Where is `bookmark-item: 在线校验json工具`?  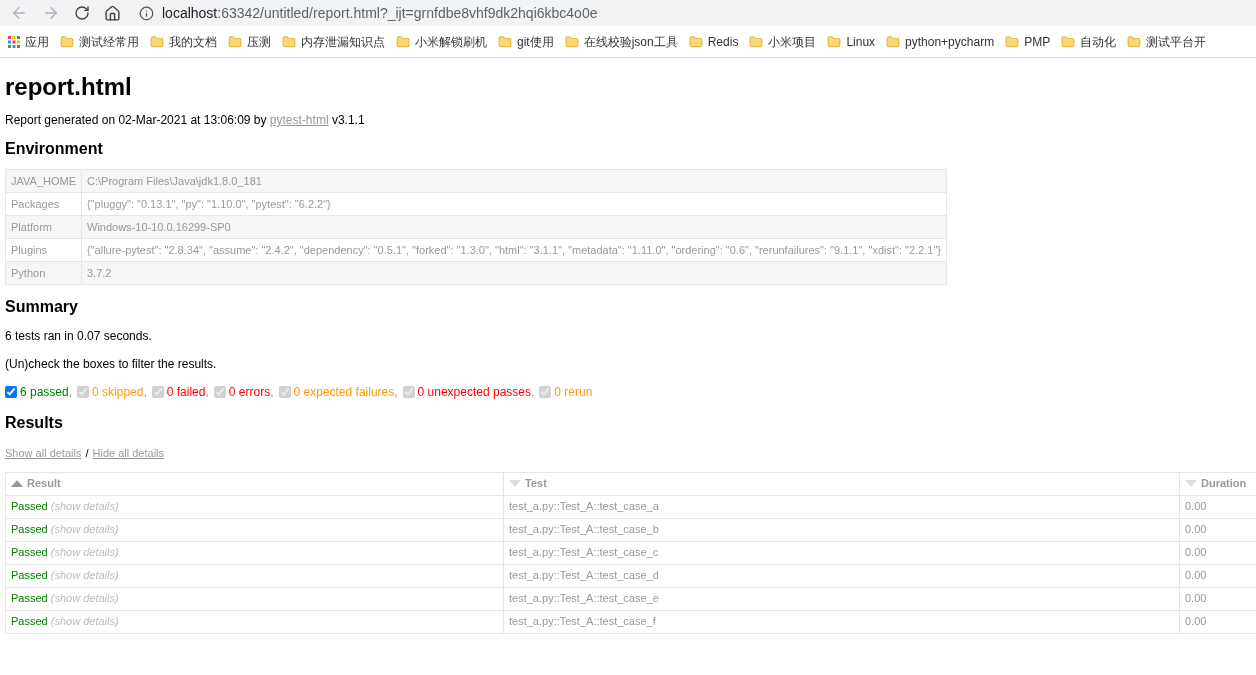
bookmark-item: 在线校验json工具 is located at coordinates (621, 41).